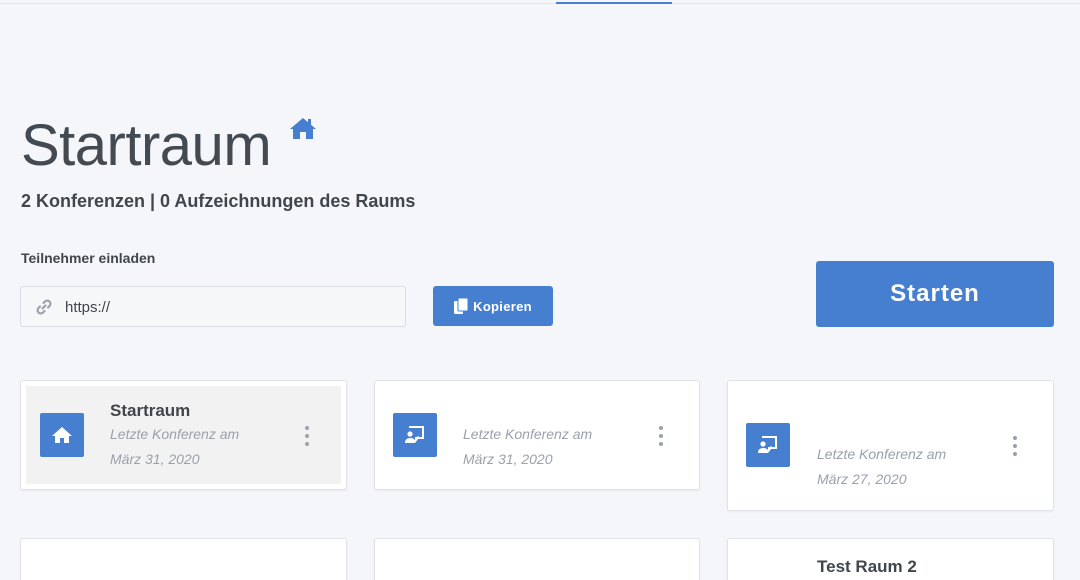  What do you see at coordinates (614, 3) in the screenshot?
I see `active-tab-indicator` at bounding box center [614, 3].